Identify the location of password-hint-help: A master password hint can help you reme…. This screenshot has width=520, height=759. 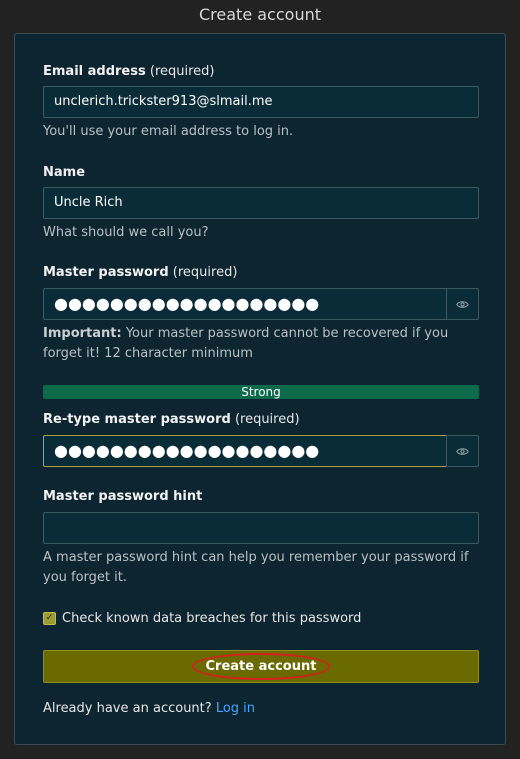
(256, 567).